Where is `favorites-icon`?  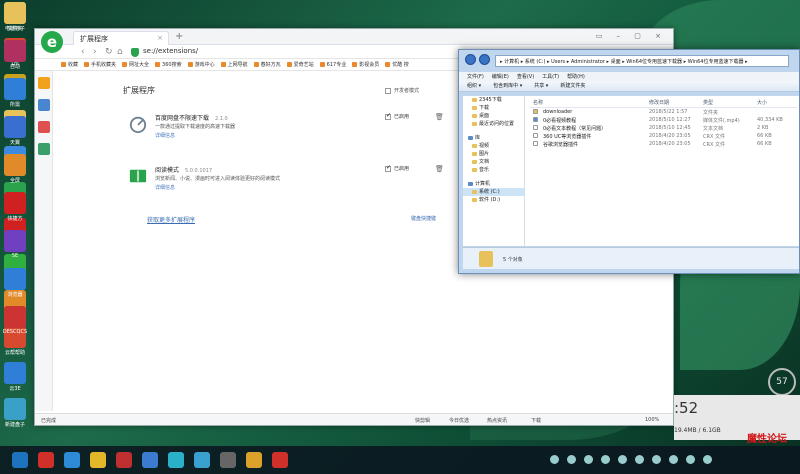
favorites-icon is located at coordinates (44, 83).